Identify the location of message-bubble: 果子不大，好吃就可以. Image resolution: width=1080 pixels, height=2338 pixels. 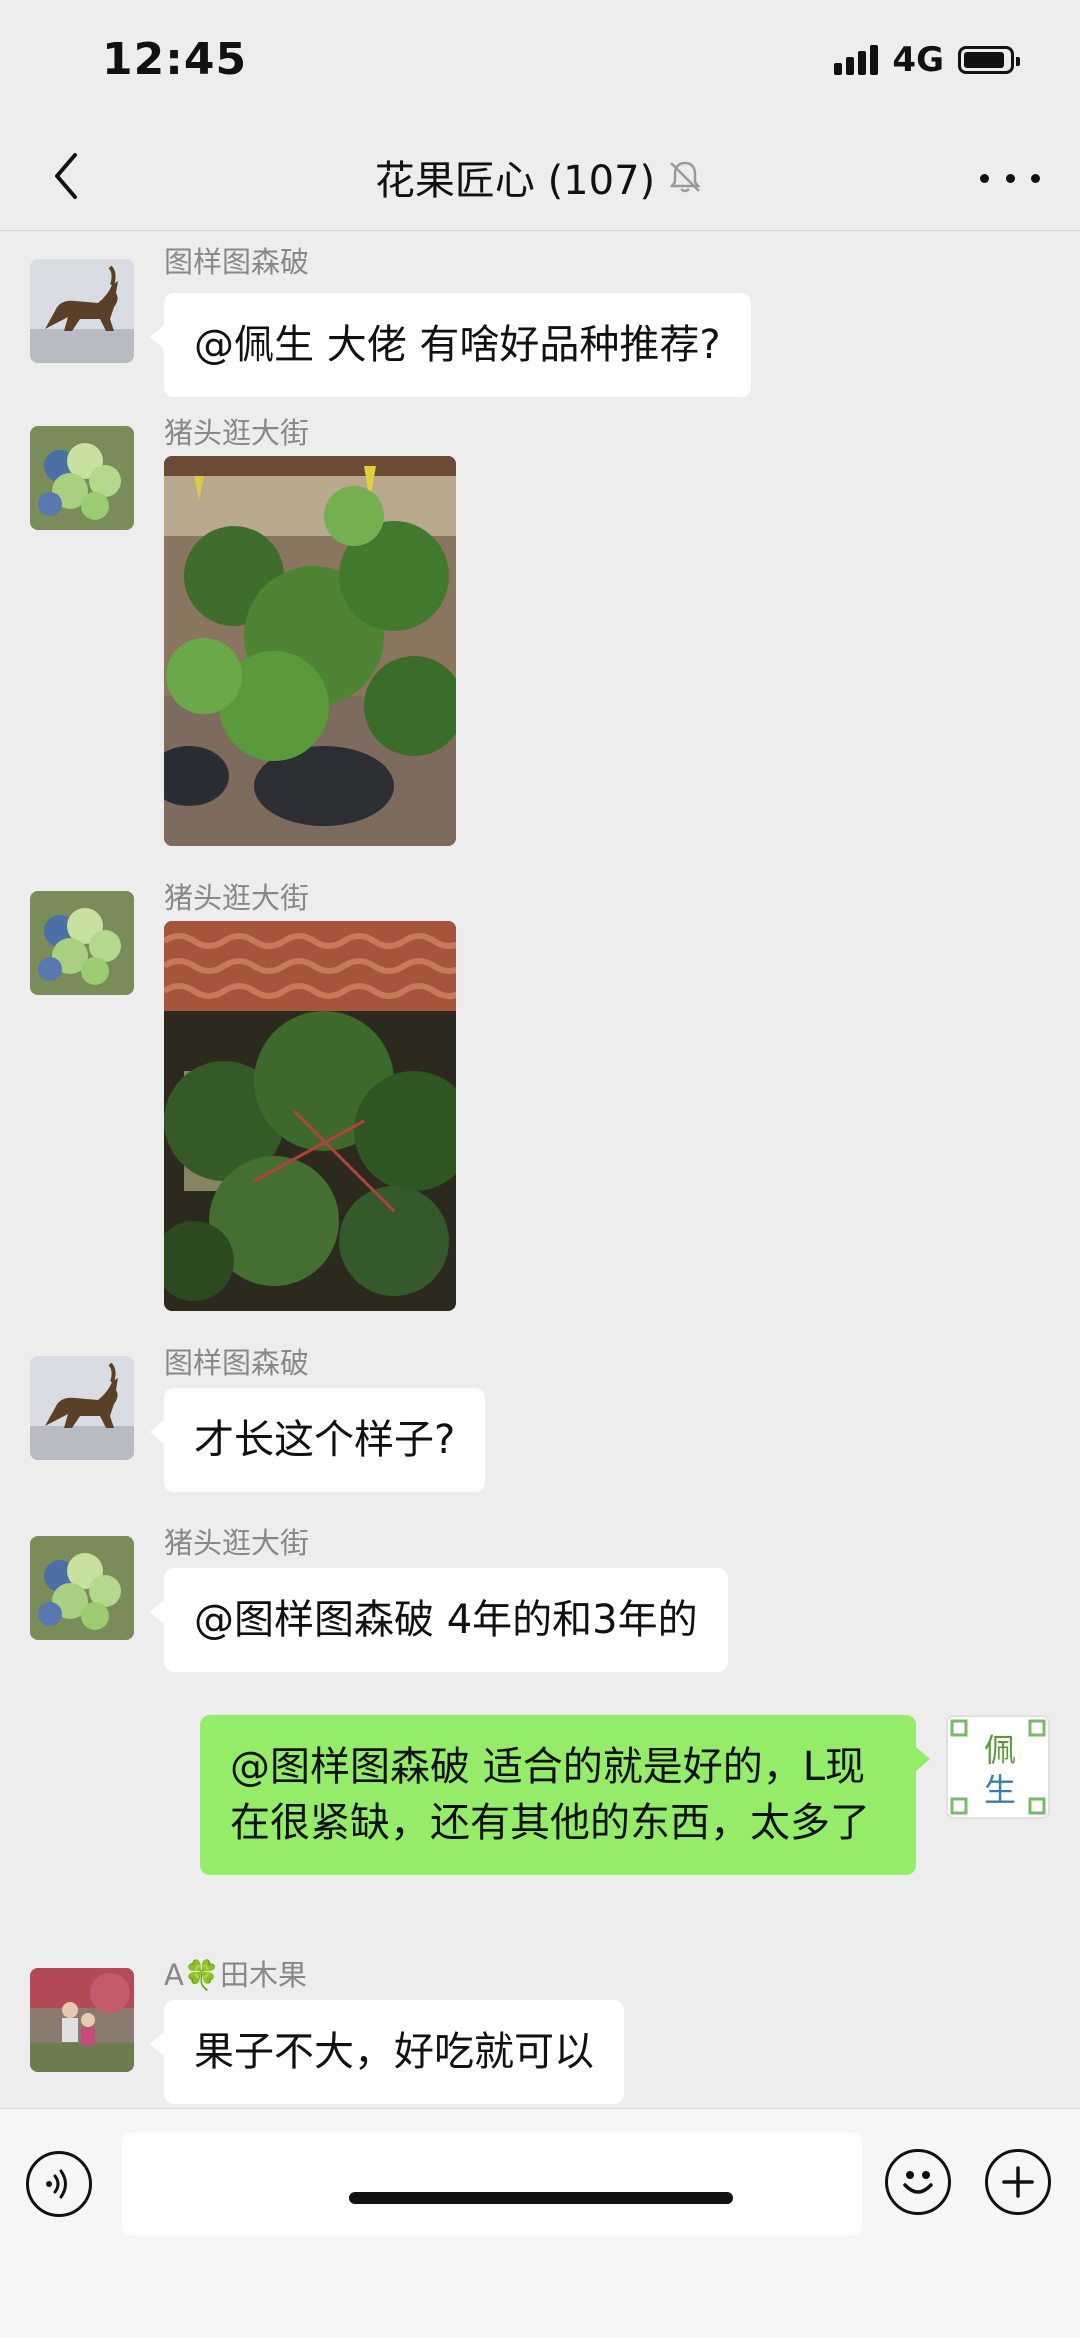
(387, 2052).